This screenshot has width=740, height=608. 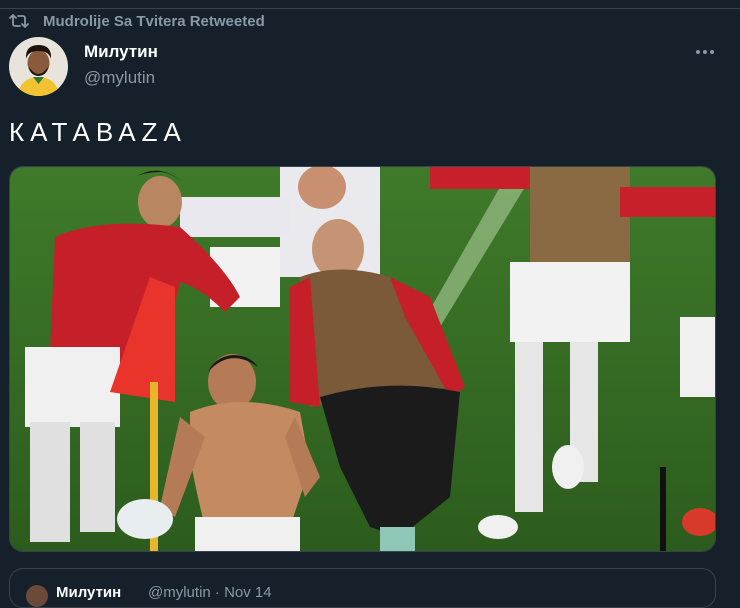 What do you see at coordinates (119, 78) in the screenshot?
I see `author-handle: @mylutin` at bounding box center [119, 78].